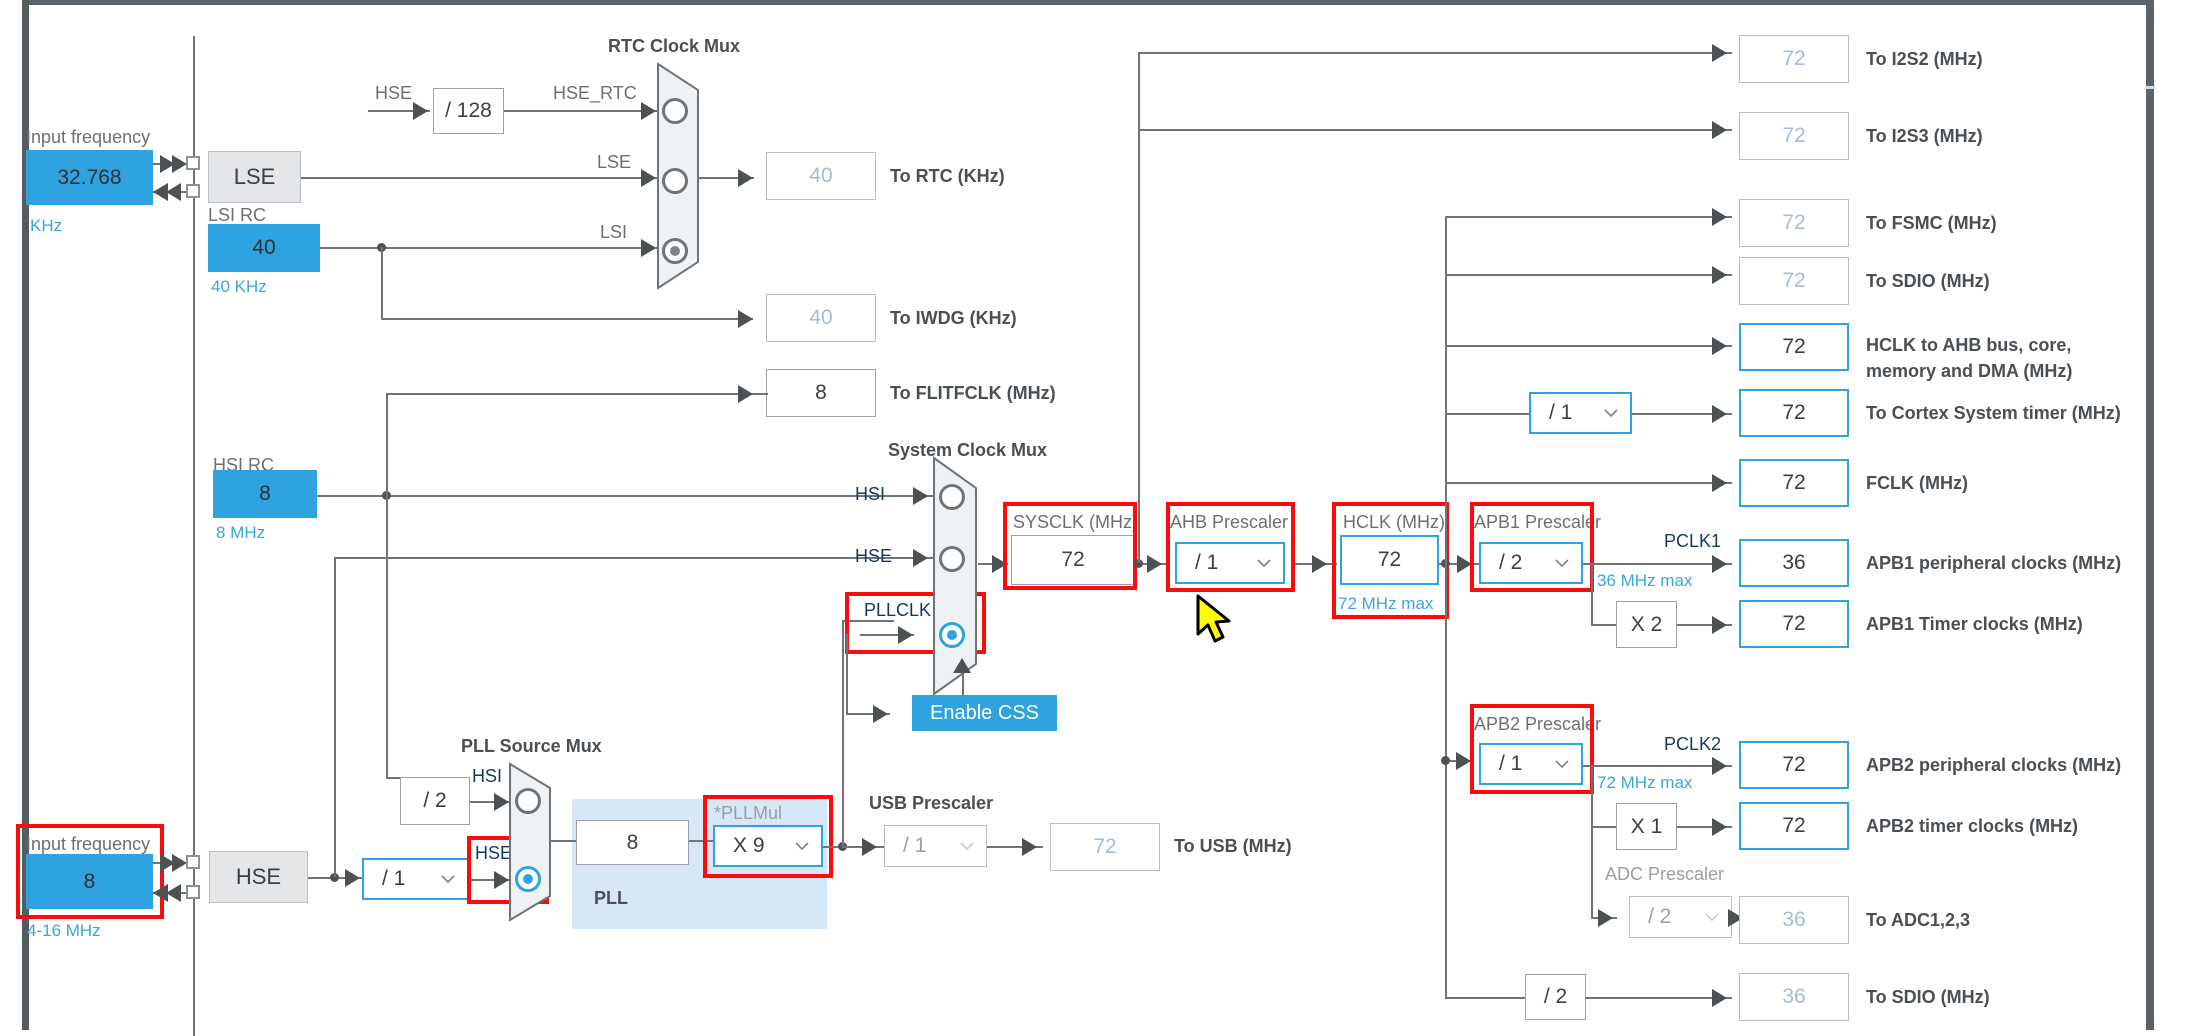 The width and height of the screenshot is (2202, 1036). What do you see at coordinates (1794, 281) in the screenshot?
I see `to-sdio-top-value: 72` at bounding box center [1794, 281].